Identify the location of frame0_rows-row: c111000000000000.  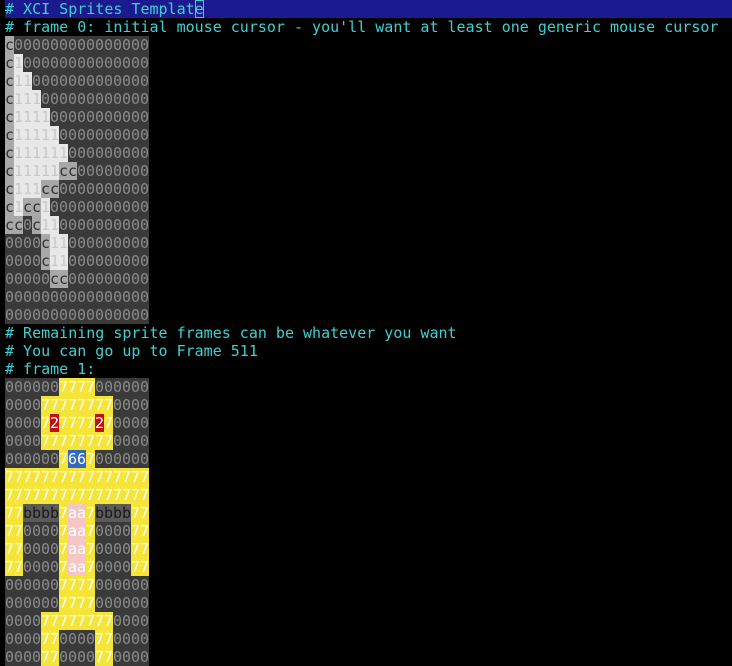
(368, 99).